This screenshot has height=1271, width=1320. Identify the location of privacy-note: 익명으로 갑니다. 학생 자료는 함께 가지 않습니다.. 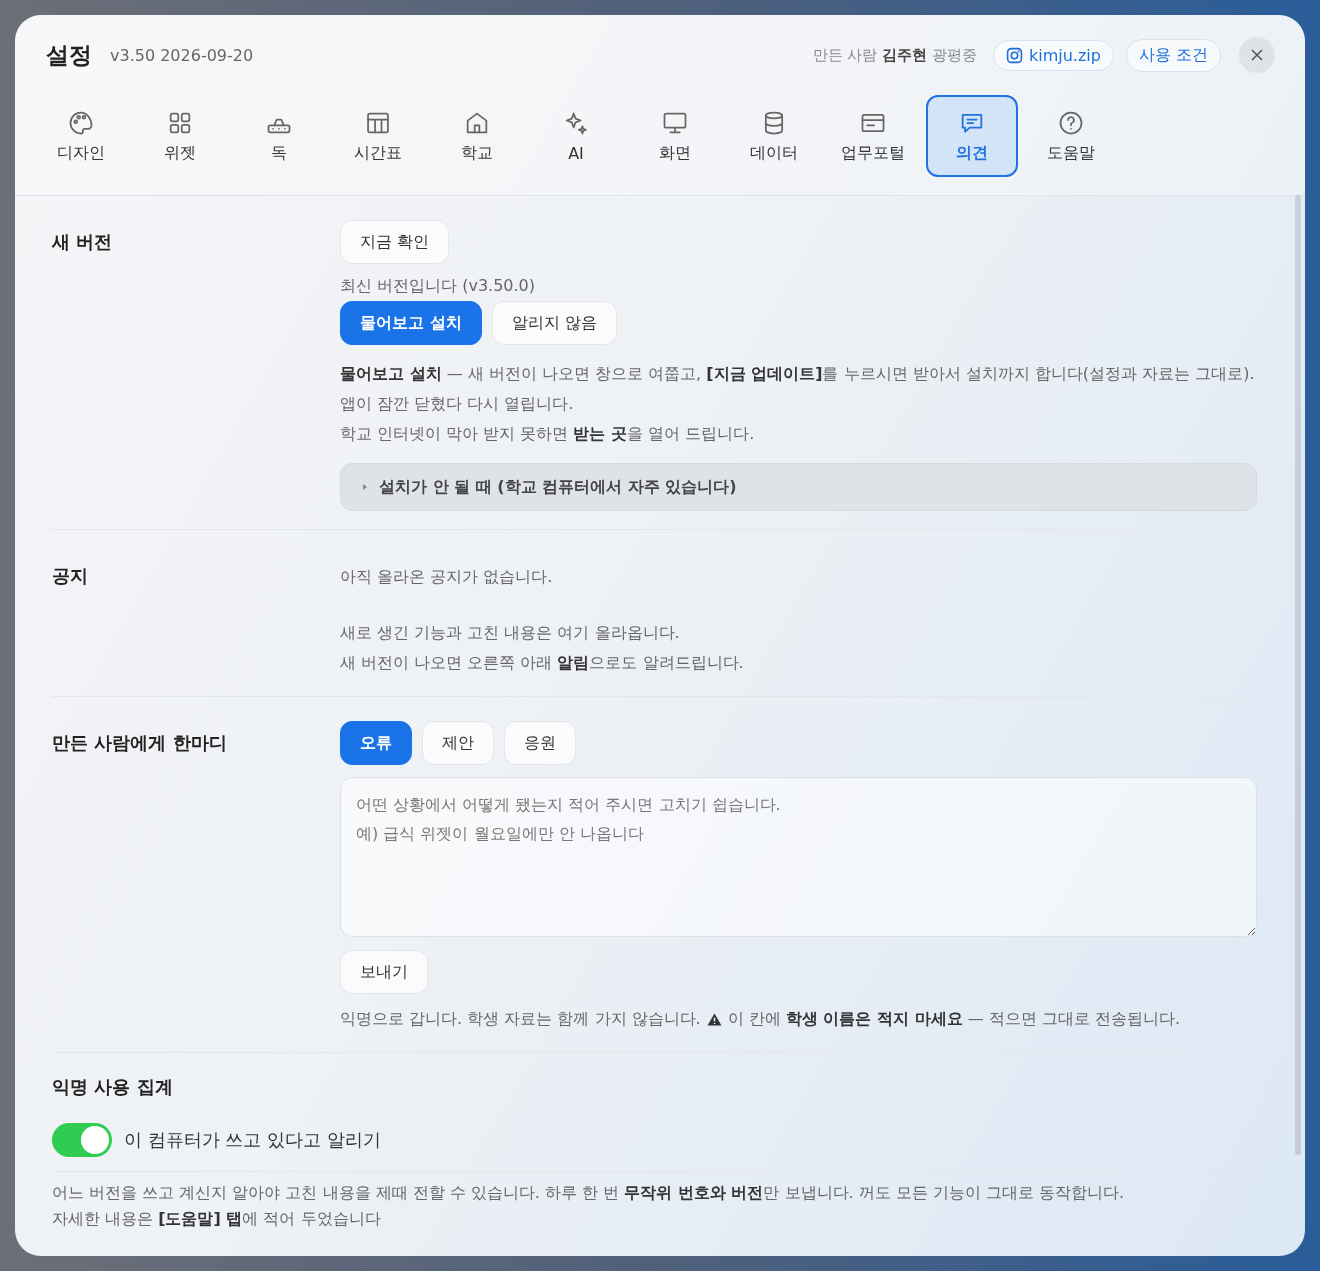
(520, 1019).